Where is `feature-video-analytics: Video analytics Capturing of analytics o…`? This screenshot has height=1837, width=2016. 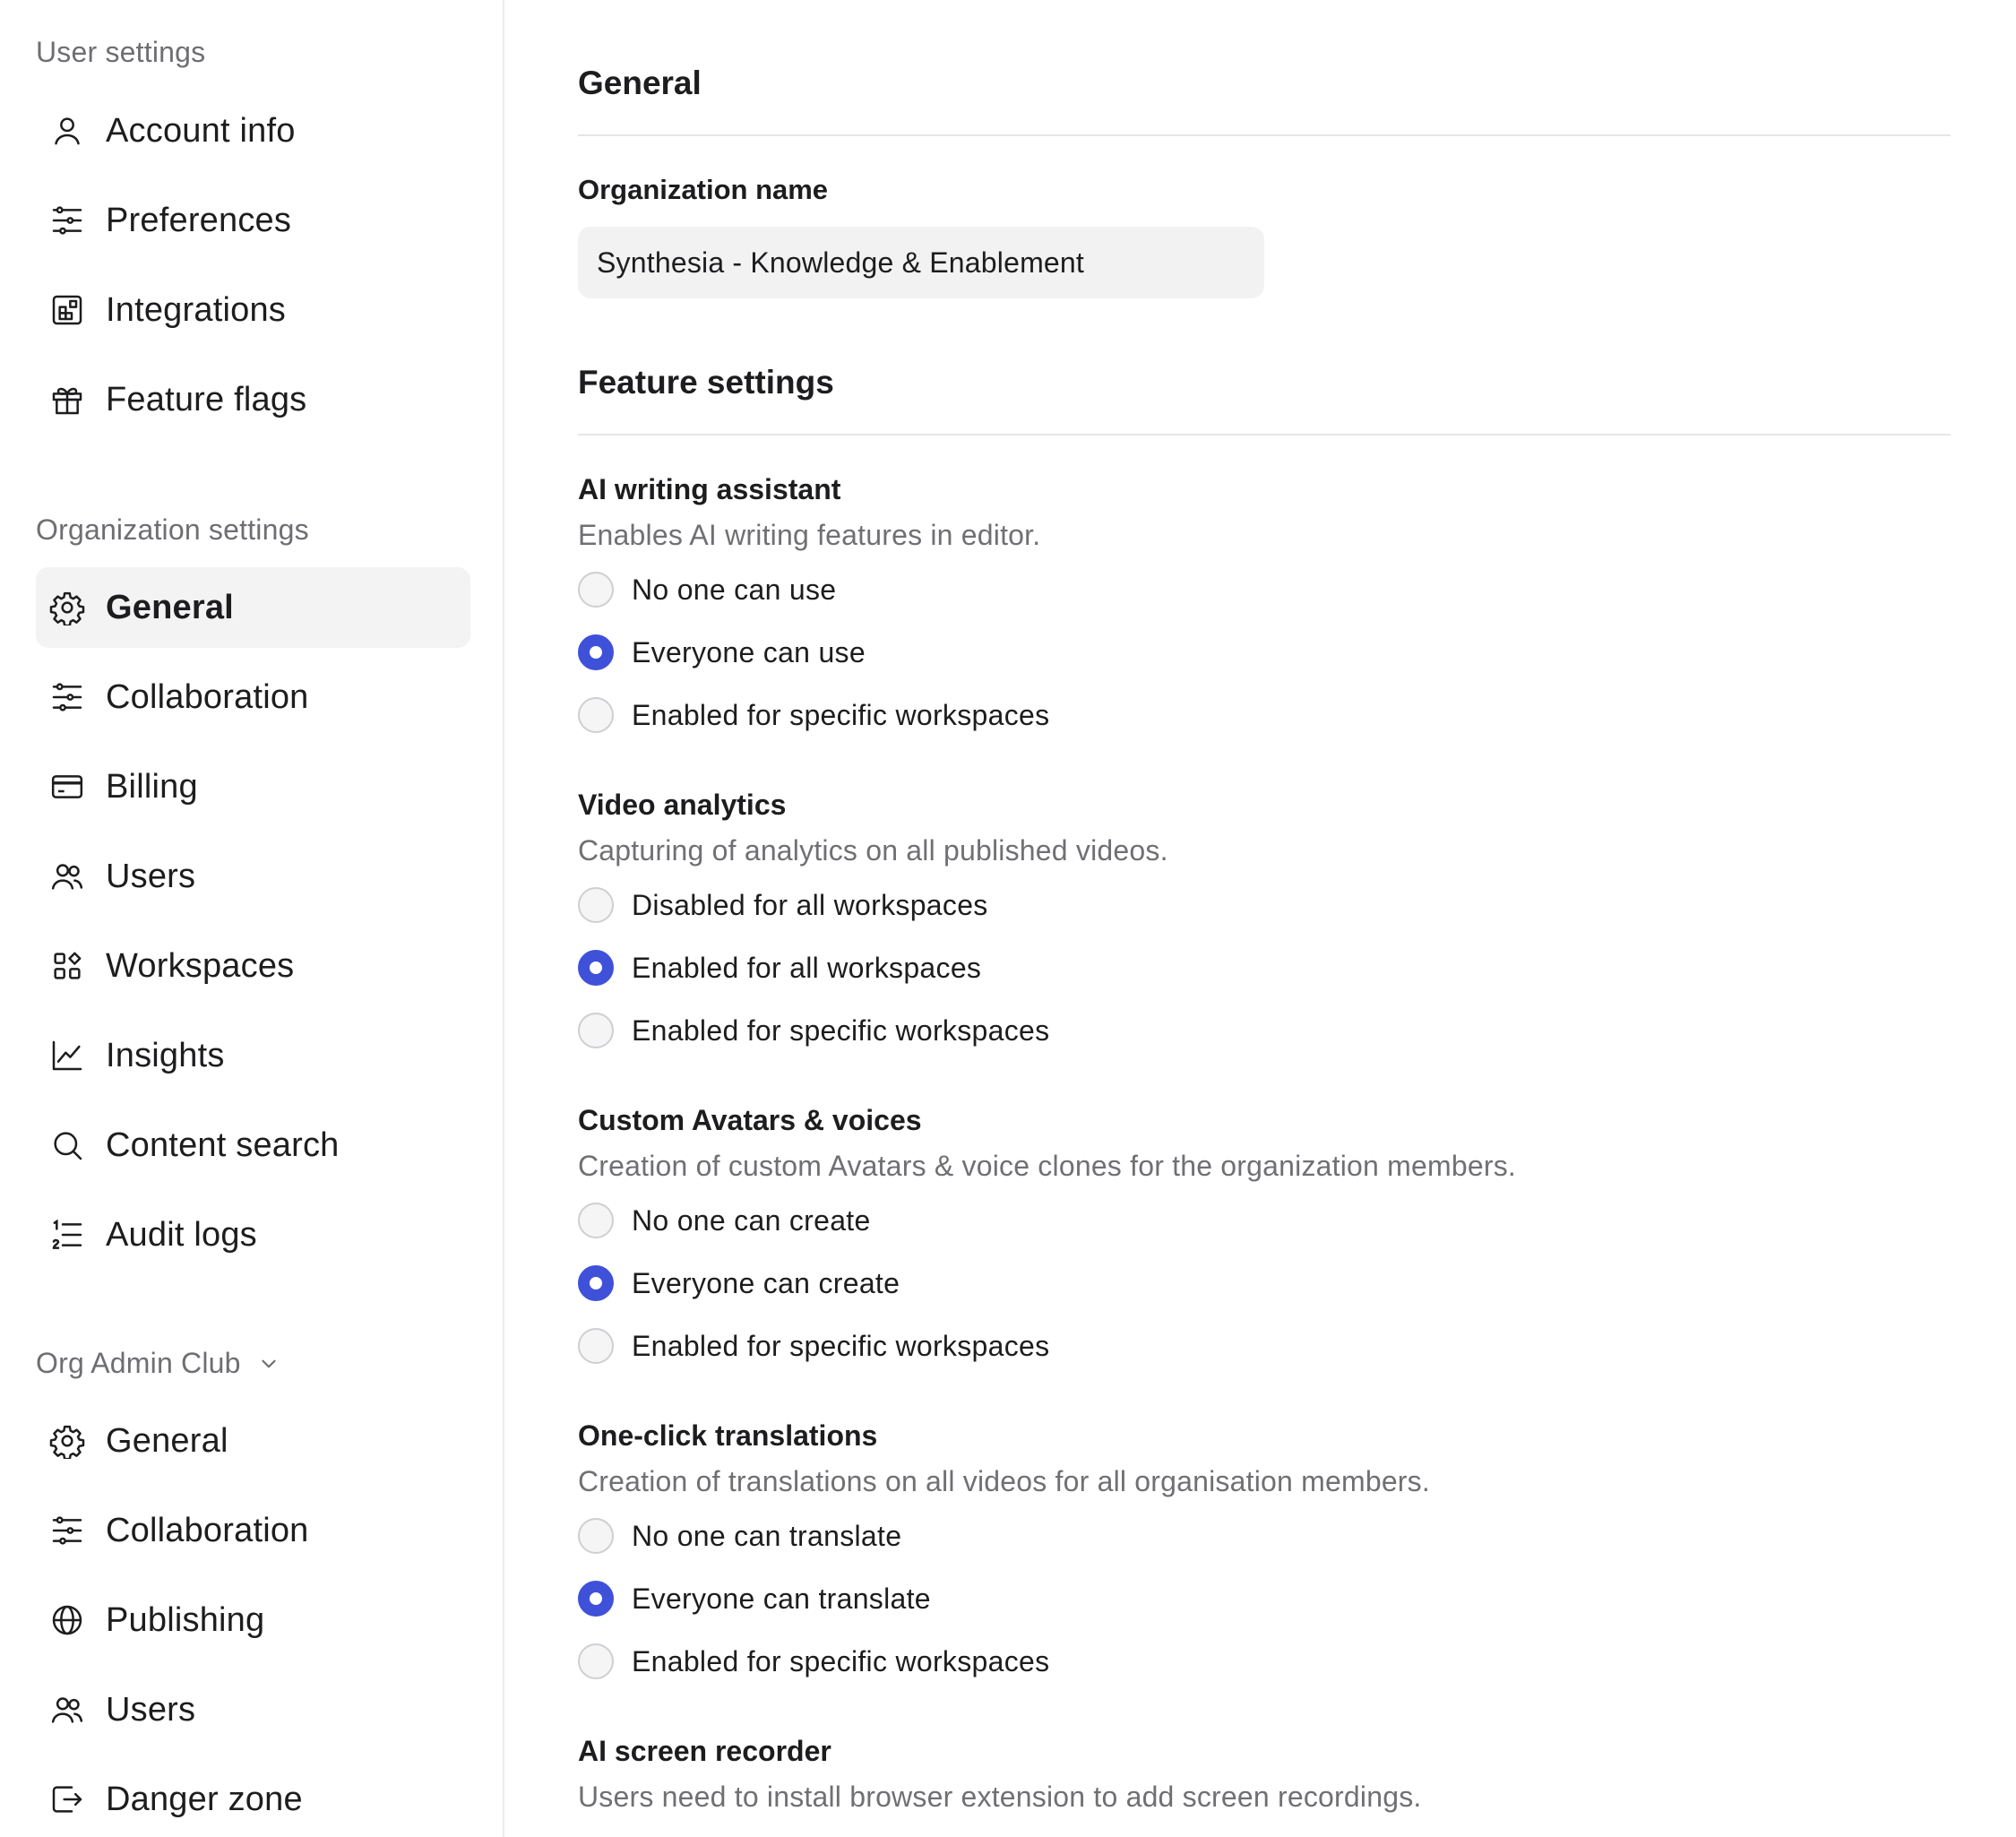 feature-video-analytics: Video analytics Capturing of analytics o… is located at coordinates (1265, 922).